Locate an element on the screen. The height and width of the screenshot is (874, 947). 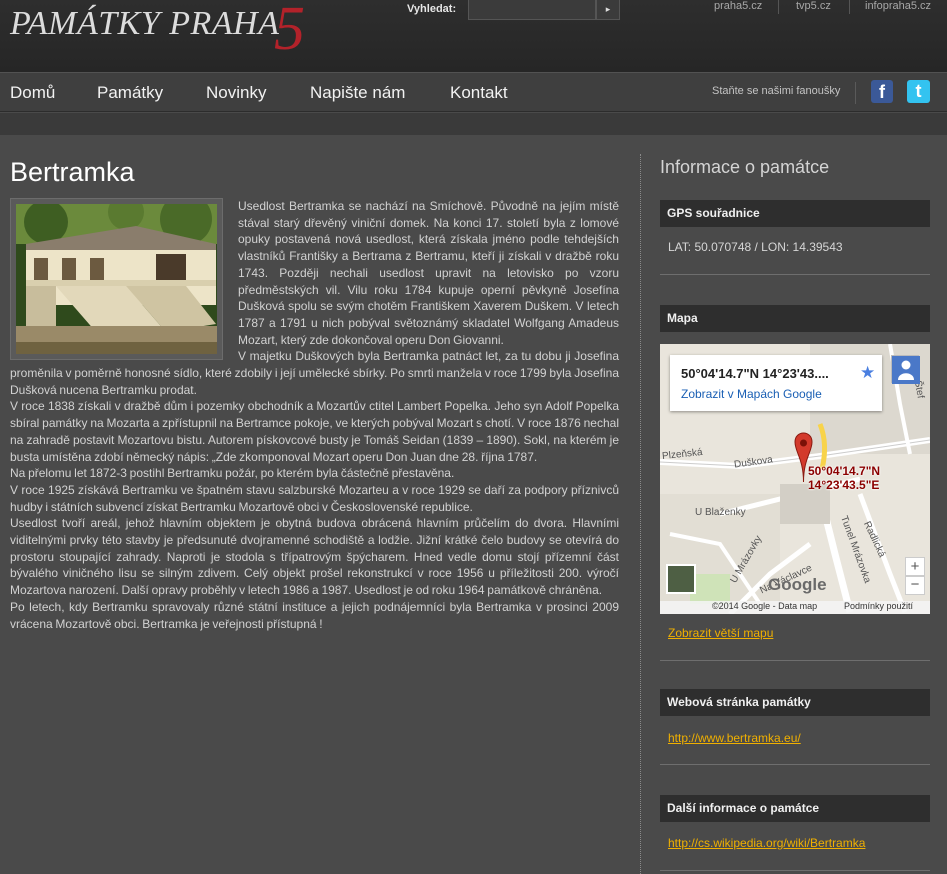
wikipedia-link: http://cs.wikipedia.org/wiki/Bertramka is located at coordinates (766, 843).